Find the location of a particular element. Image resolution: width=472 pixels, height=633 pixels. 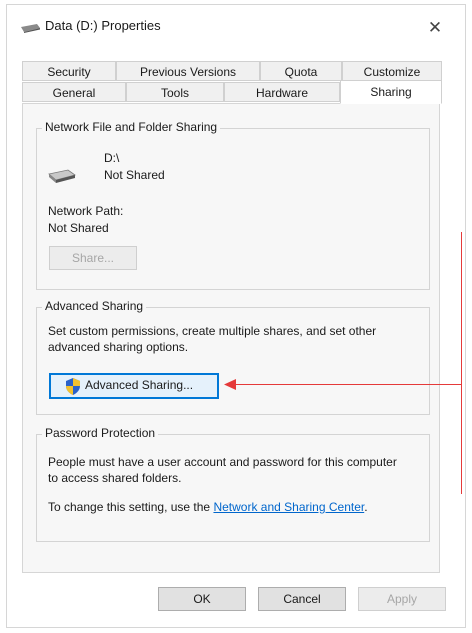

title-bar: Data (D:) Properties ✕ is located at coordinates (236, 26).